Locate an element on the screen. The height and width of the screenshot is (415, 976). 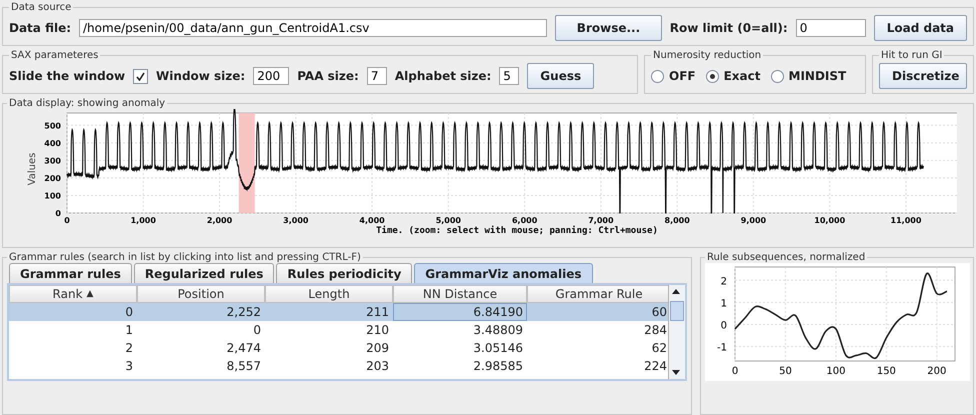
load-data-button: Load data is located at coordinates (920, 28).